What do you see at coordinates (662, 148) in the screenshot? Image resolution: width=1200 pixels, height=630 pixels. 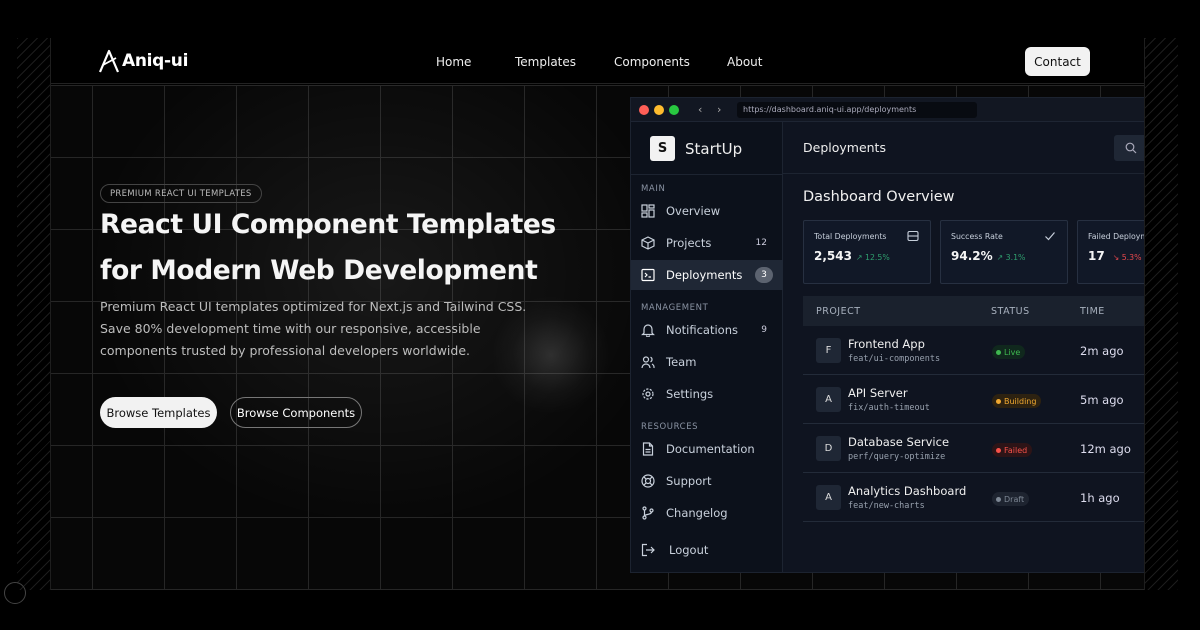 I see `brand-logo: S` at bounding box center [662, 148].